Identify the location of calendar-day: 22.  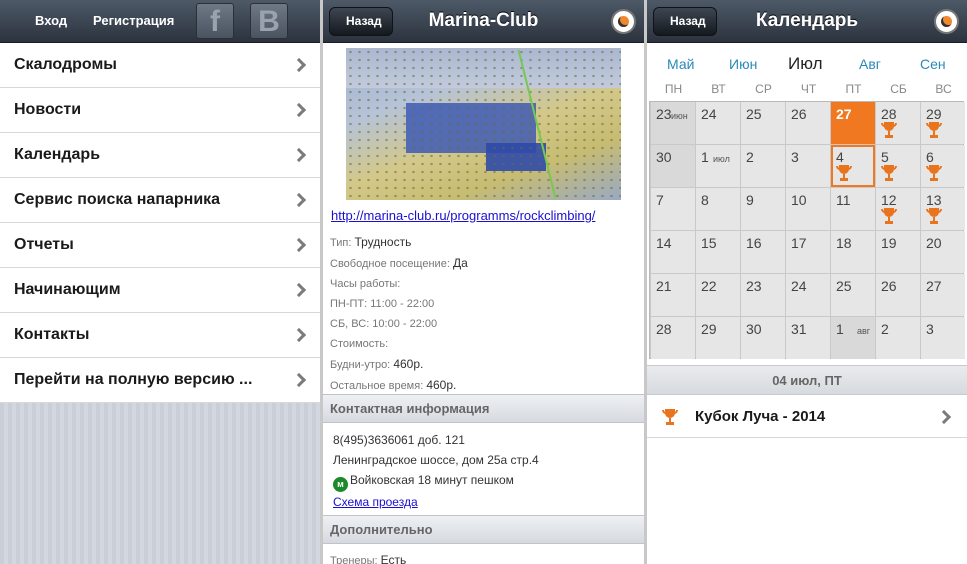
(718, 295).